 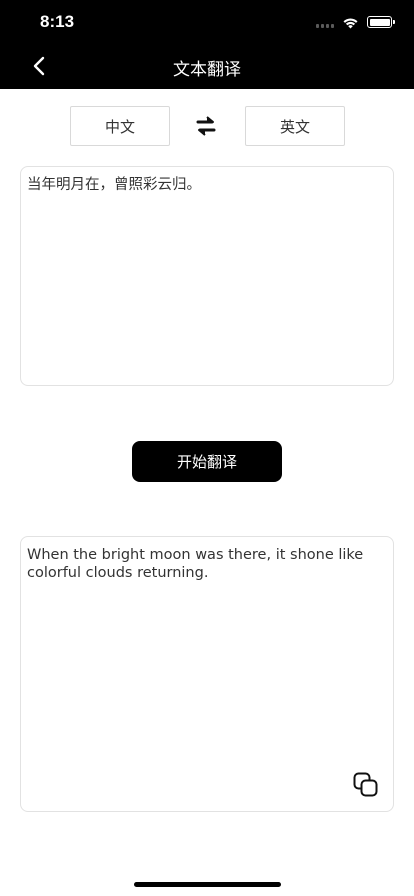 What do you see at coordinates (207, 70) in the screenshot?
I see `page-title: 文本翻译` at bounding box center [207, 70].